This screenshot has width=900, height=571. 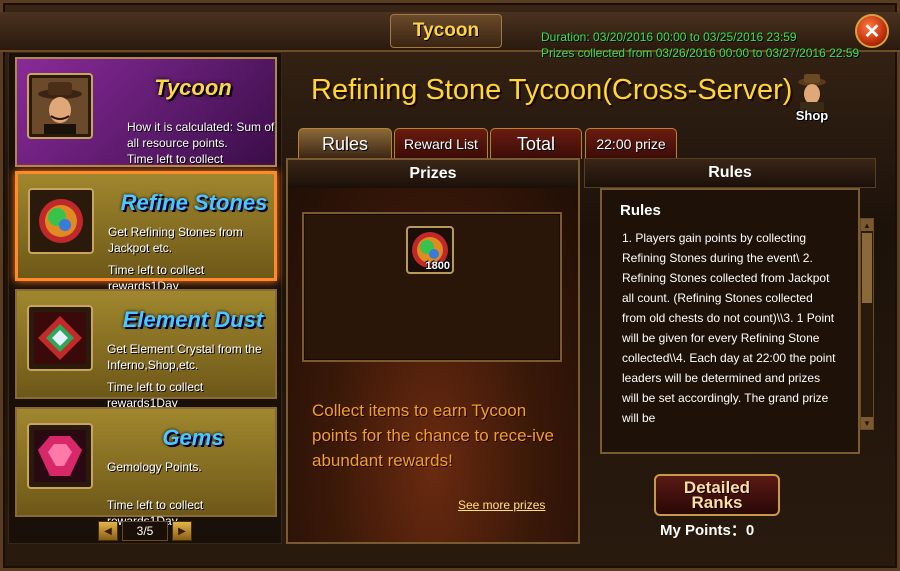 What do you see at coordinates (867, 225) in the screenshot?
I see `scroll-up-icon: ▲` at bounding box center [867, 225].